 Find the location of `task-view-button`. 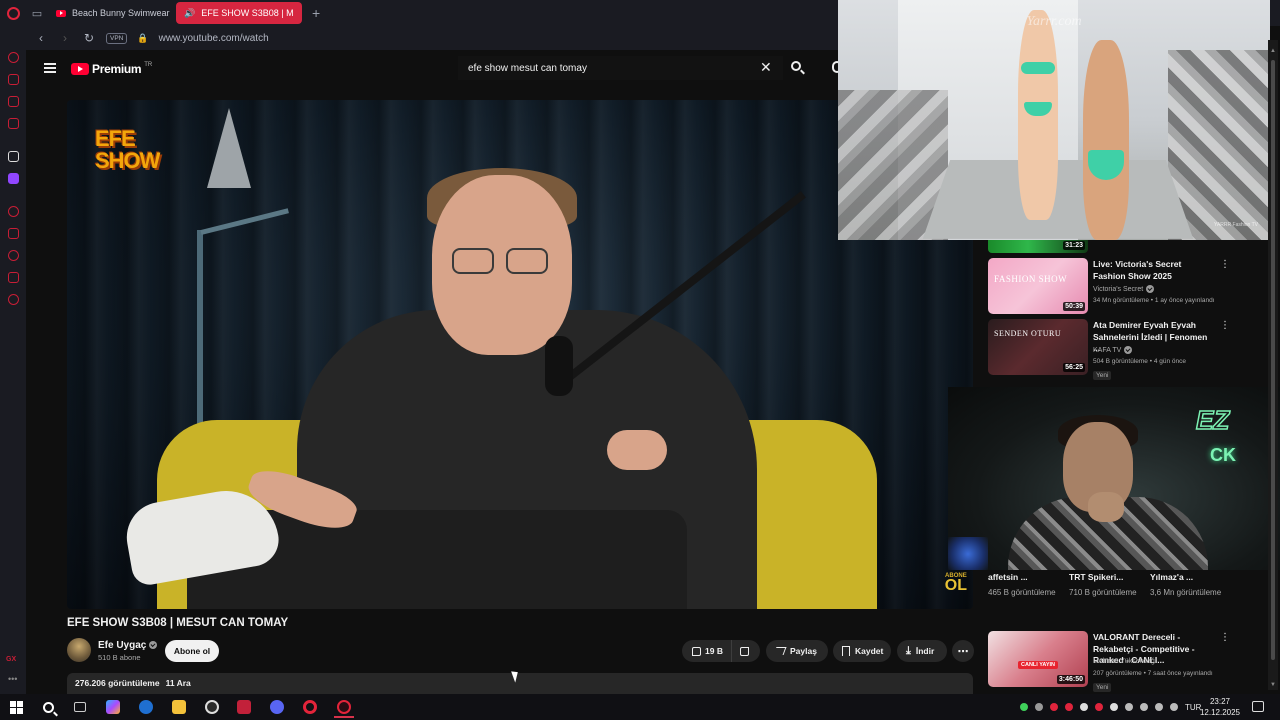

task-view-button is located at coordinates (80, 707).